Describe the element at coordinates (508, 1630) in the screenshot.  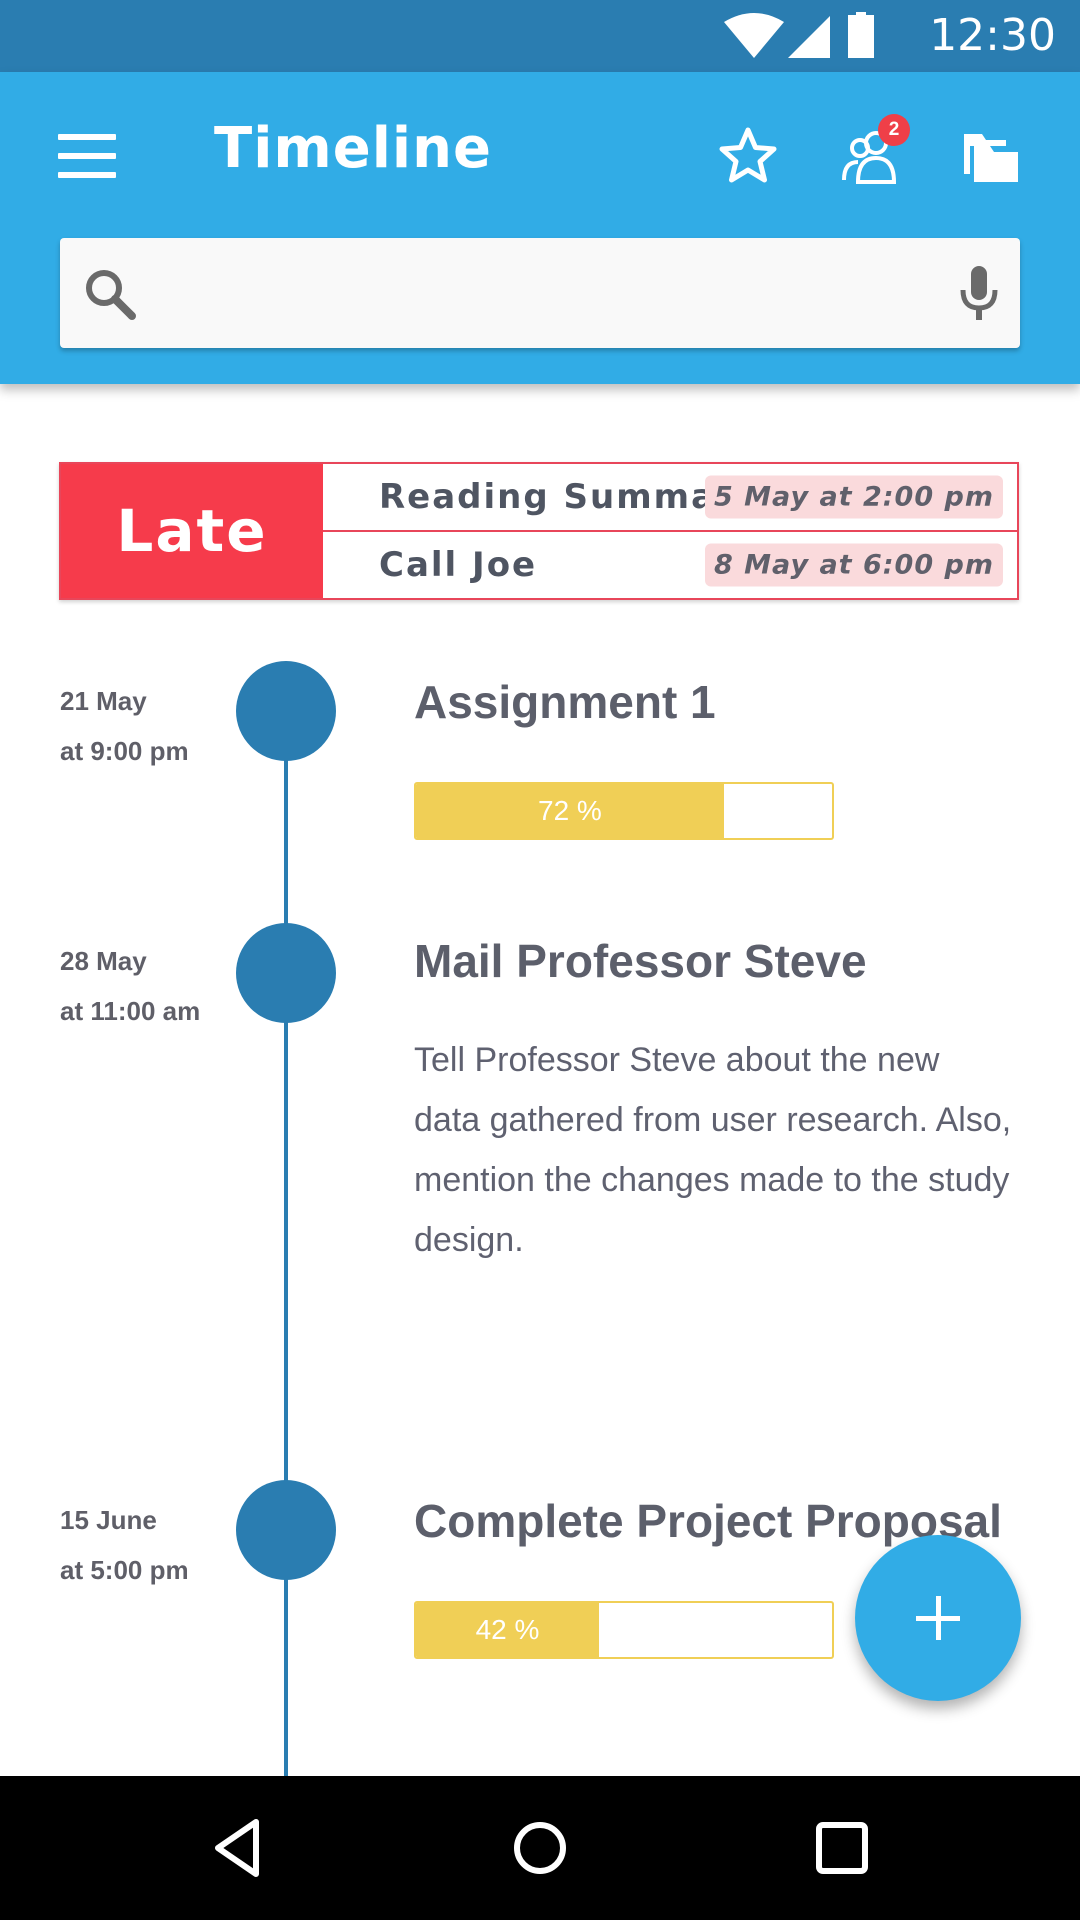
I see `progress-fill: 42 %` at that location.